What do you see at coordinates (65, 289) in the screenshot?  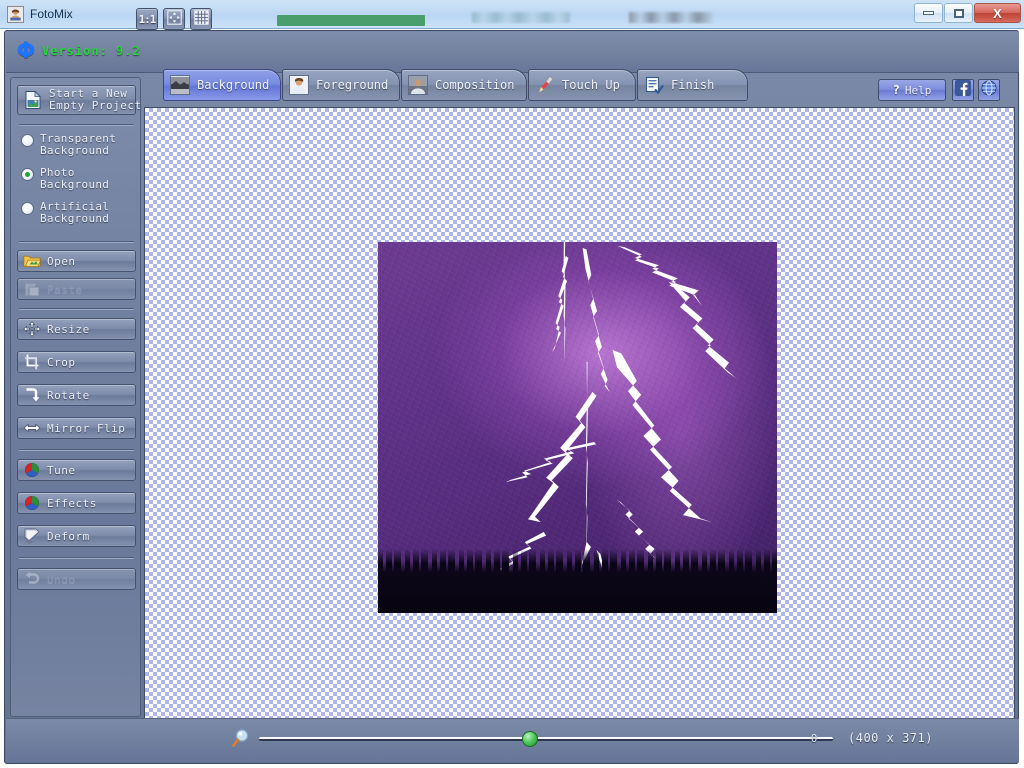 I see `paste-label: Paste` at bounding box center [65, 289].